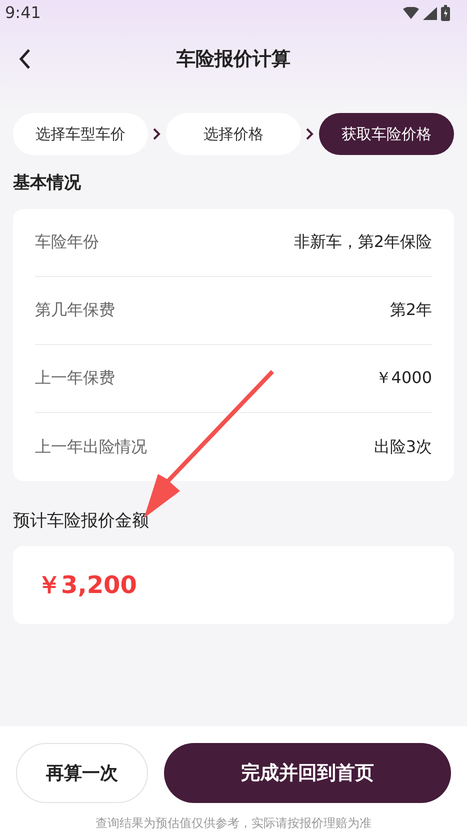  I want to click on wifi-icon, so click(411, 13).